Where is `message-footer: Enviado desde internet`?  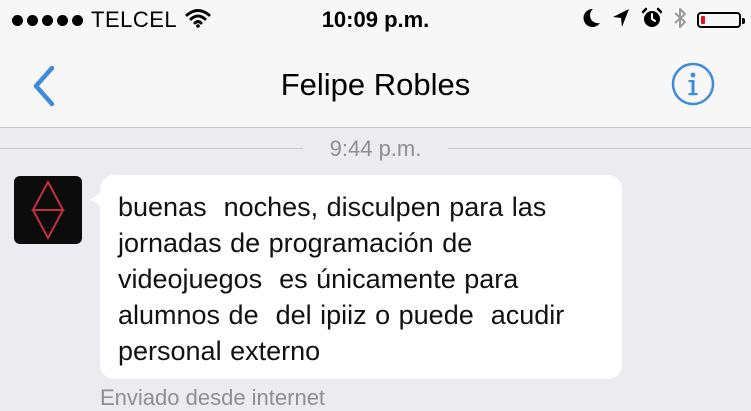 message-footer: Enviado desde internet is located at coordinates (213, 397).